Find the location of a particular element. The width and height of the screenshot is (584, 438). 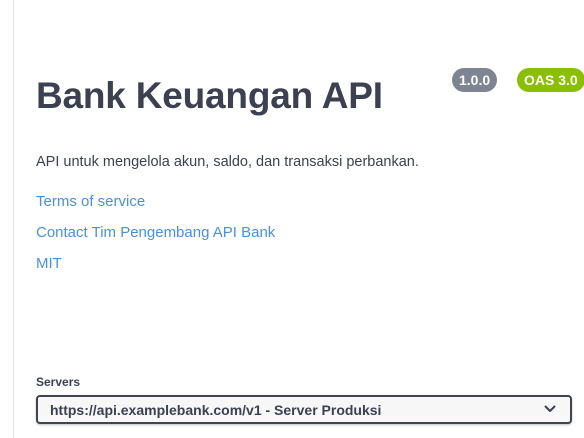

terms-of-service-link: Terms of service is located at coordinates (90, 202).